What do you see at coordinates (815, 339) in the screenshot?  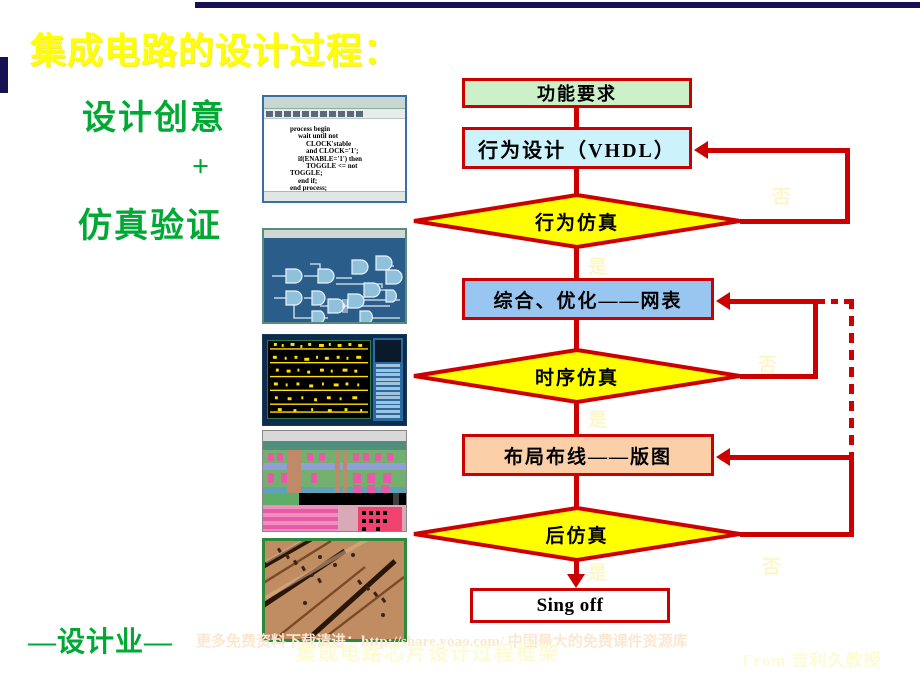 I see `feedback2-right` at bounding box center [815, 339].